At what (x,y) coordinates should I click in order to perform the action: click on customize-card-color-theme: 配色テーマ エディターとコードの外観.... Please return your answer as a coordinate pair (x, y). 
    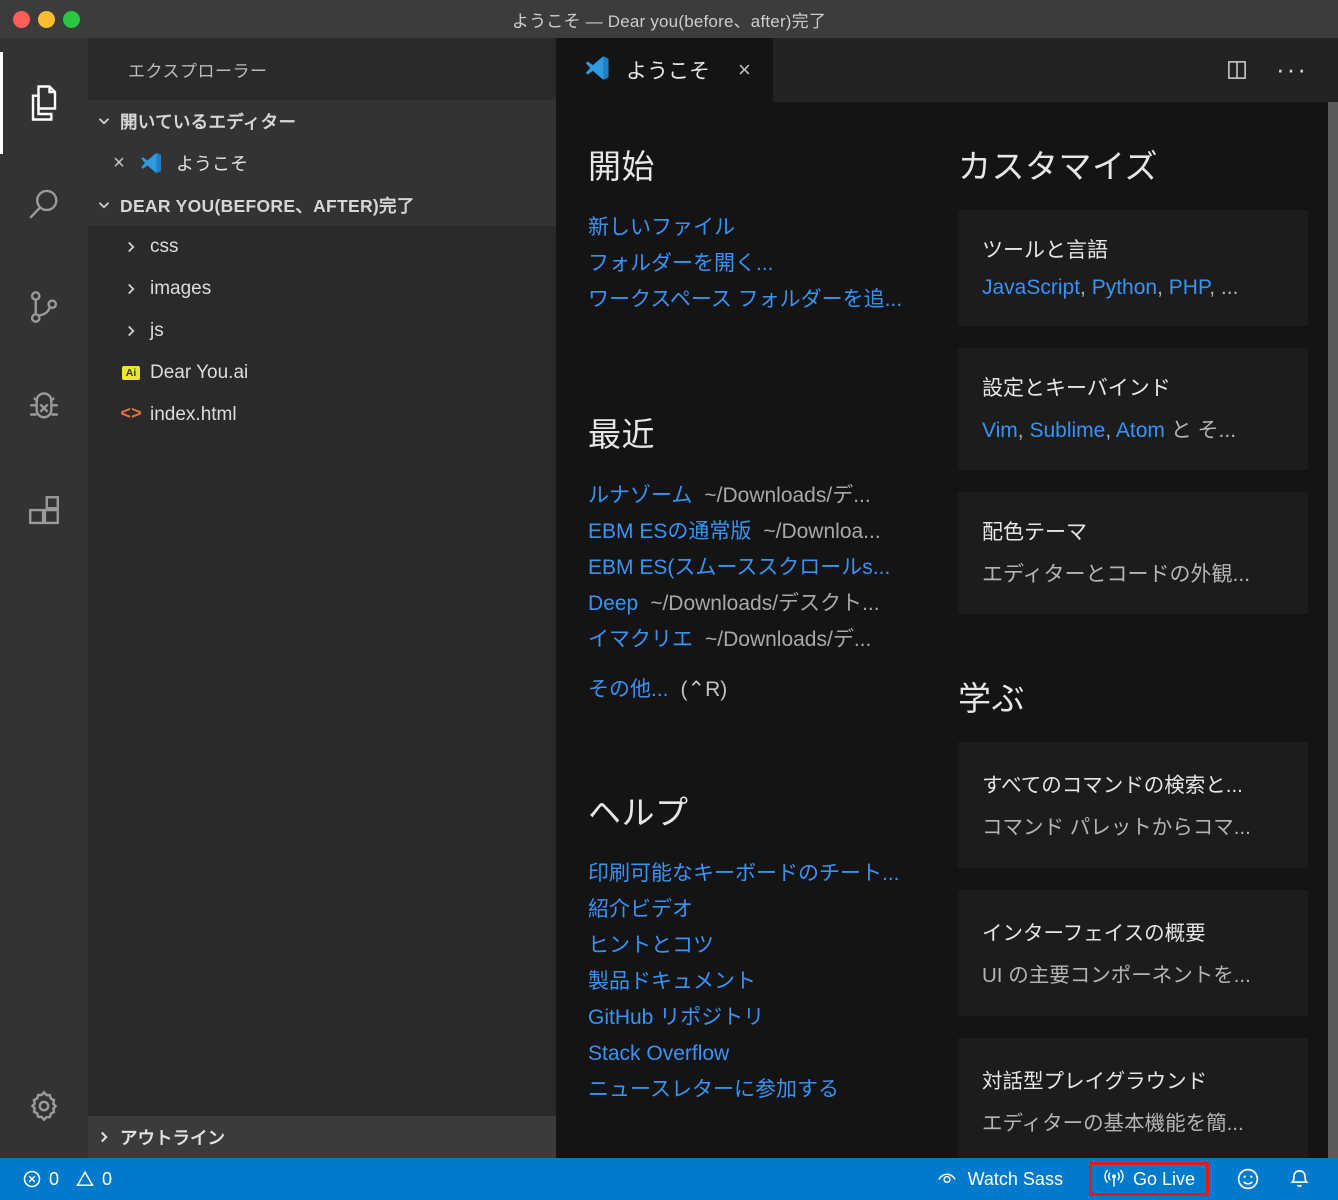
    Looking at the image, I should click on (1133, 553).